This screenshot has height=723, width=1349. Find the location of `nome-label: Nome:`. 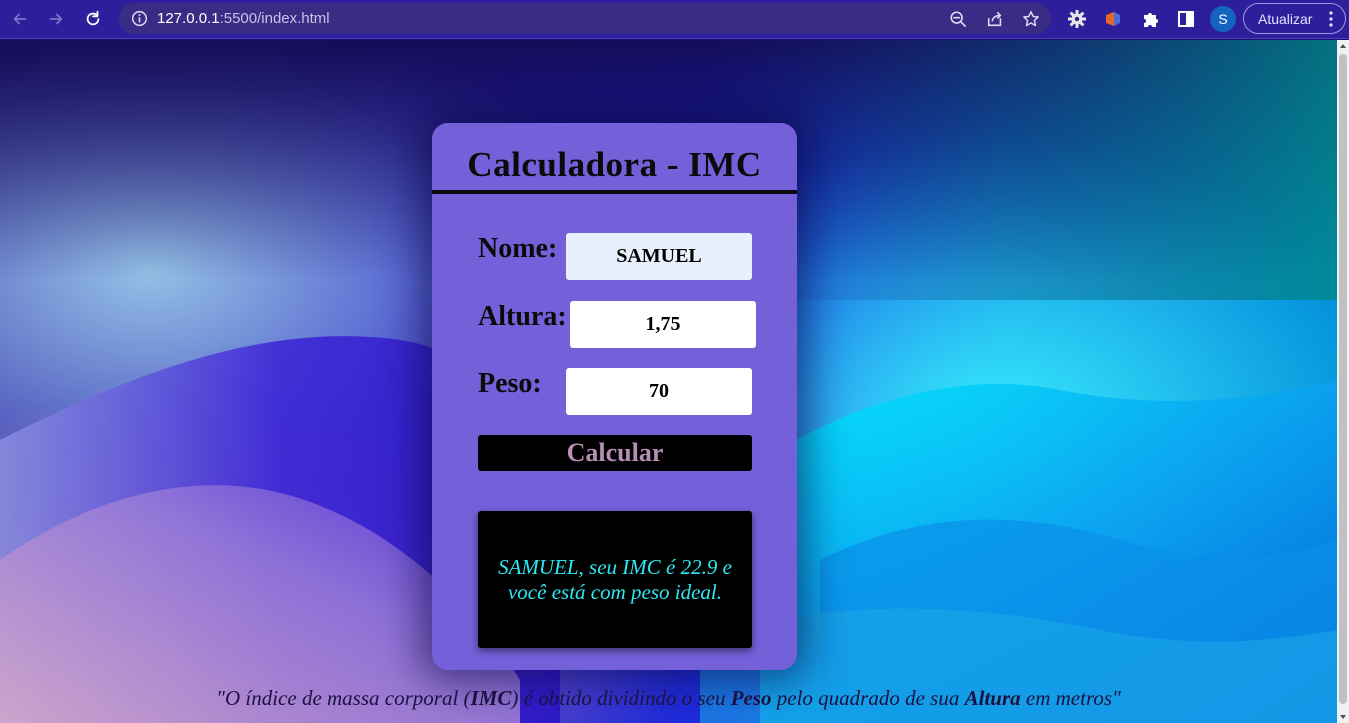

nome-label: Nome: is located at coordinates (518, 248).